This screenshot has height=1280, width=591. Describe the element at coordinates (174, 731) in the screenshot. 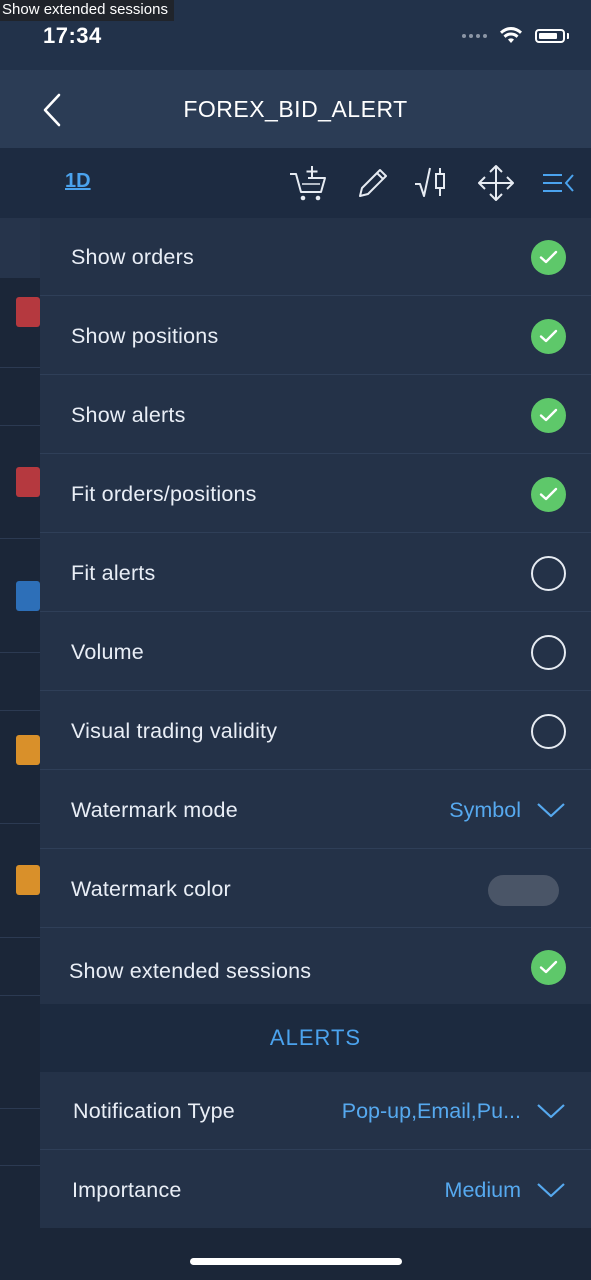

I see `setting-label: Visual trading validity` at that location.